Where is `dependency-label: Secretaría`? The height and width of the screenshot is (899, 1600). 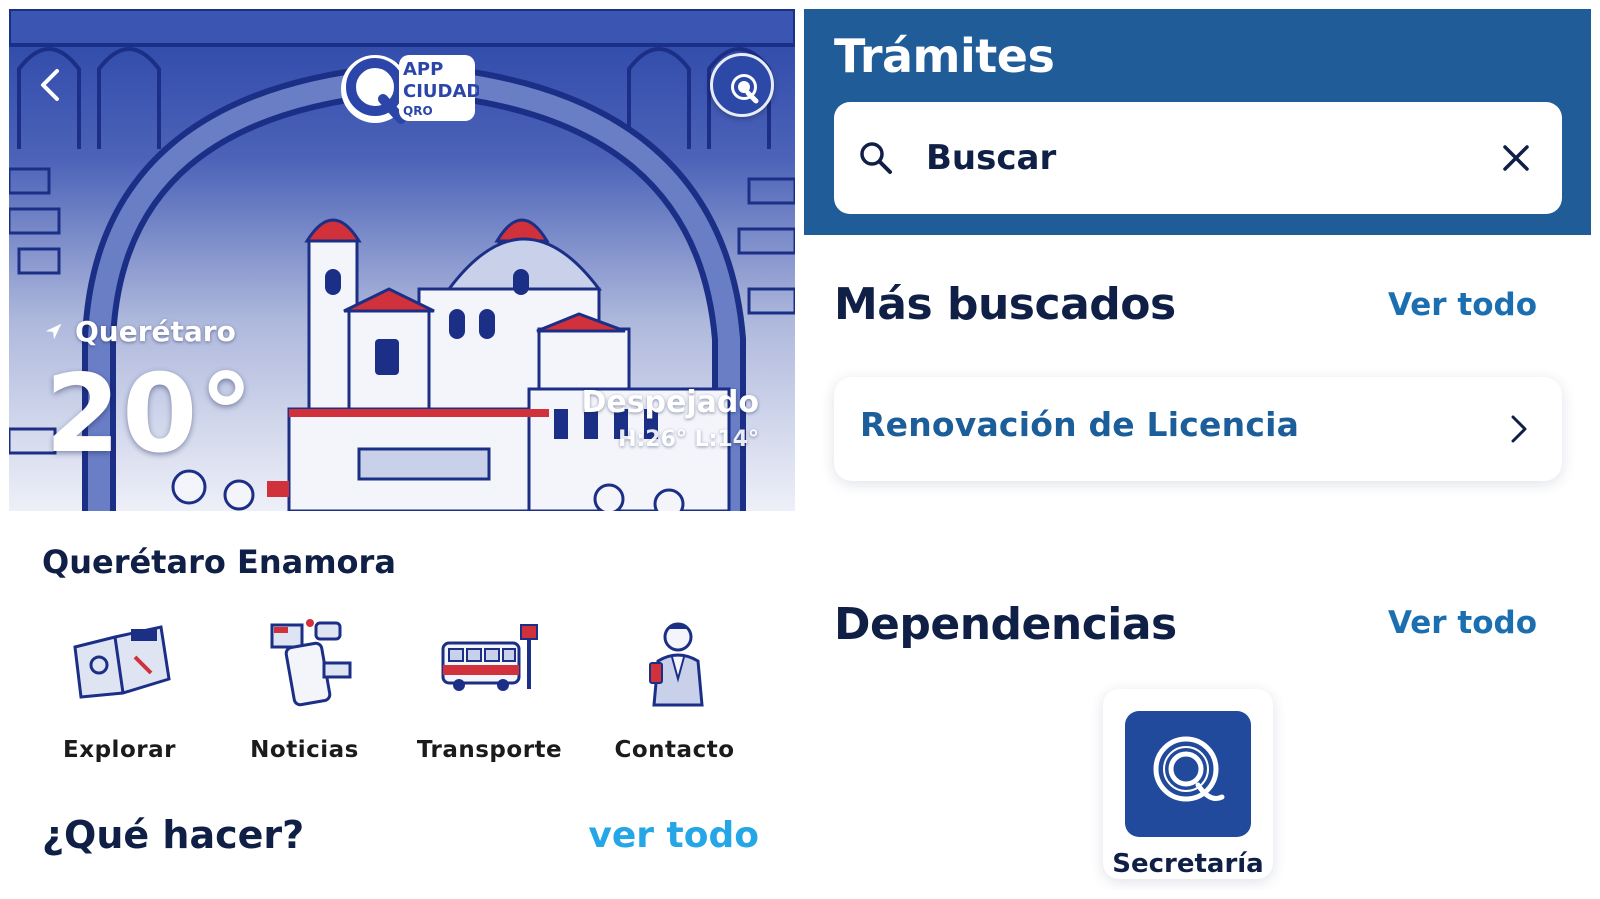
dependency-label: Secretaría is located at coordinates (1188, 864).